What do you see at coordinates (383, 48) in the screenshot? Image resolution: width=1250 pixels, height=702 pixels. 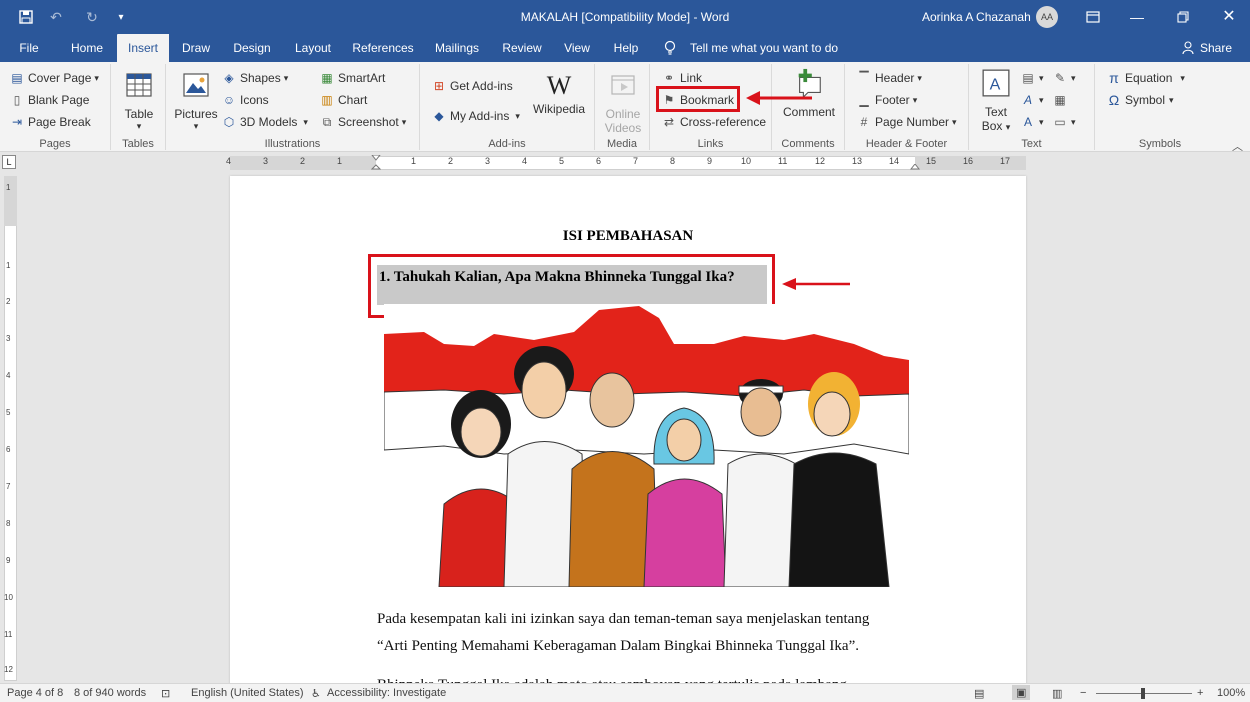 I see `tab-references: References` at bounding box center [383, 48].